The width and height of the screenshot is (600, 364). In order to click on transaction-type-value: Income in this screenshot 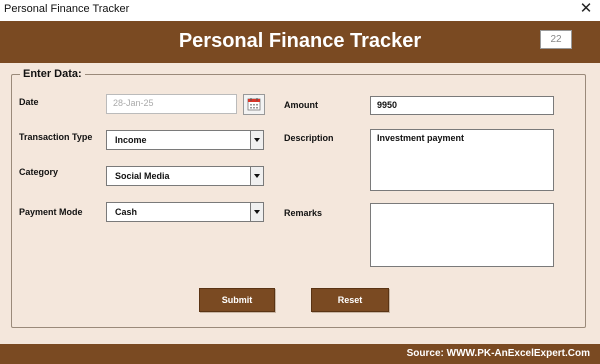, I will do `click(131, 140)`.